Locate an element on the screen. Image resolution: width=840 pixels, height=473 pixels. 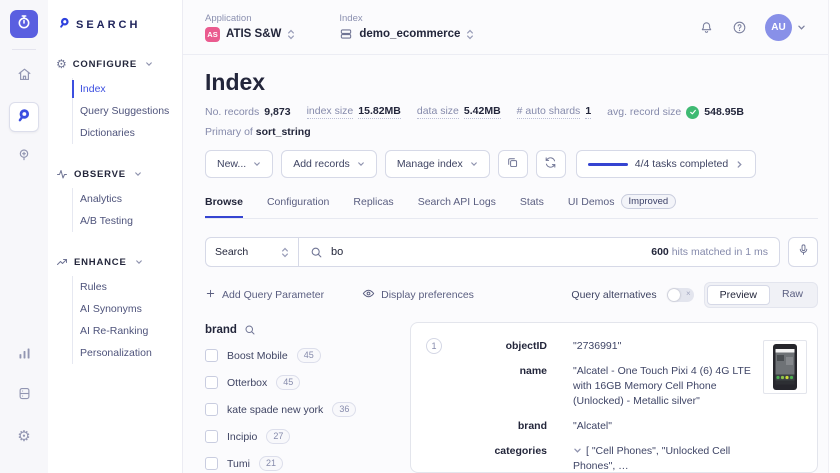
help-icon is located at coordinates (739, 27).